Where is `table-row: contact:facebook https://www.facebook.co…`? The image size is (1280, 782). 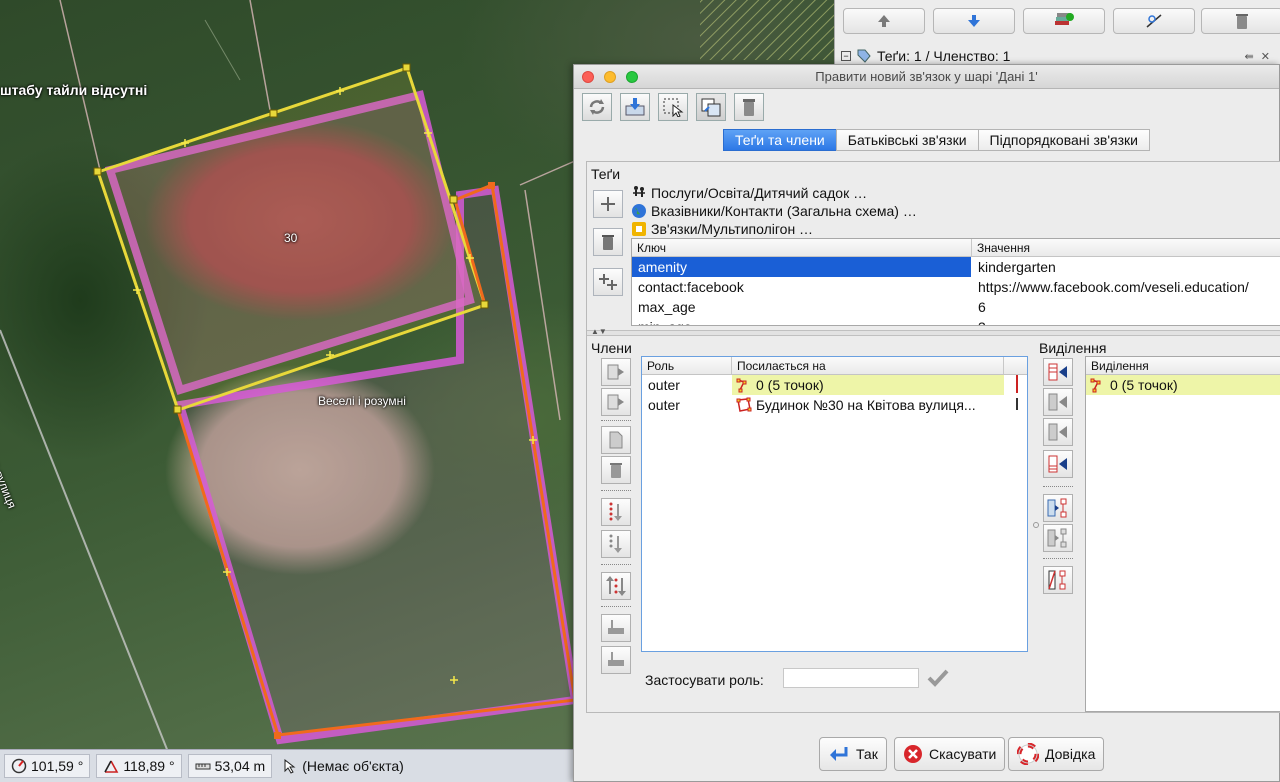 table-row: contact:facebook https://www.facebook.co… is located at coordinates (956, 287).